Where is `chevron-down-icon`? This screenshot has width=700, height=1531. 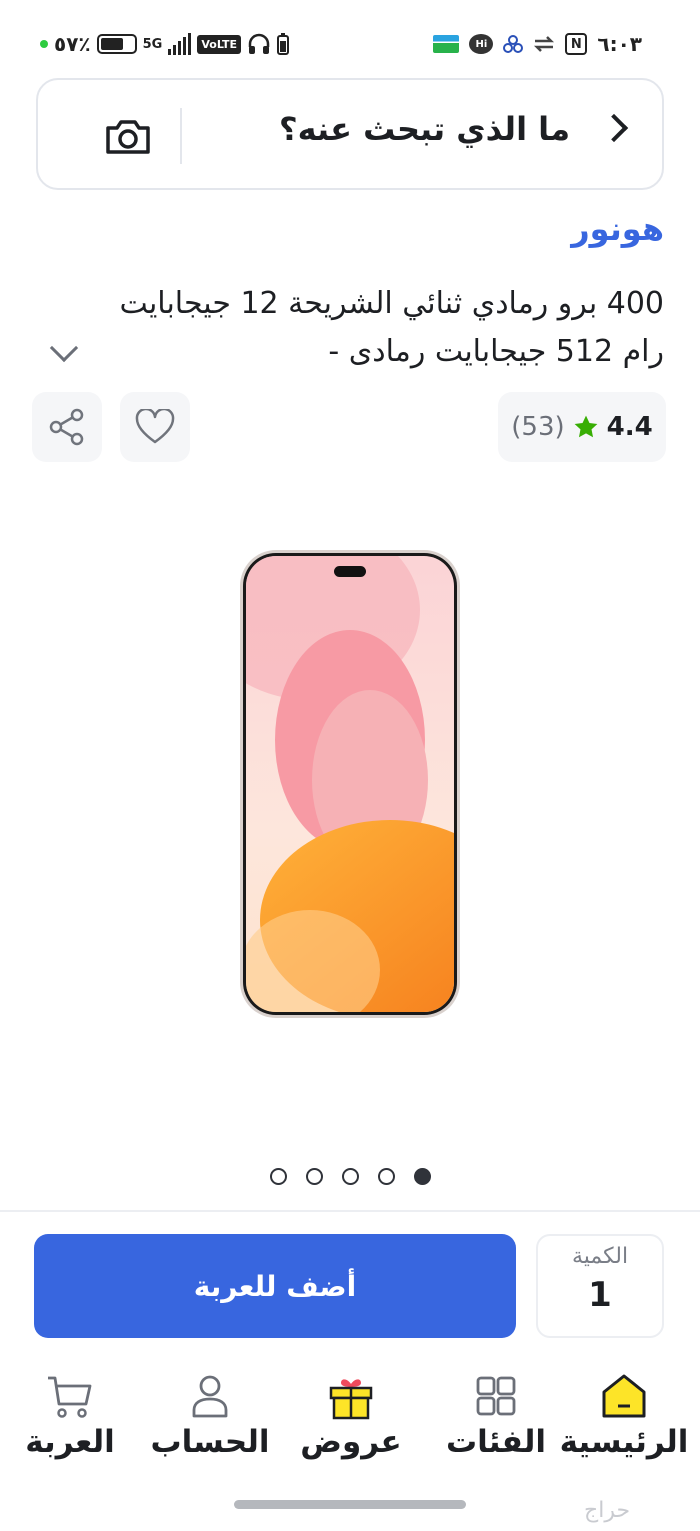 chevron-down-icon is located at coordinates (64, 348).